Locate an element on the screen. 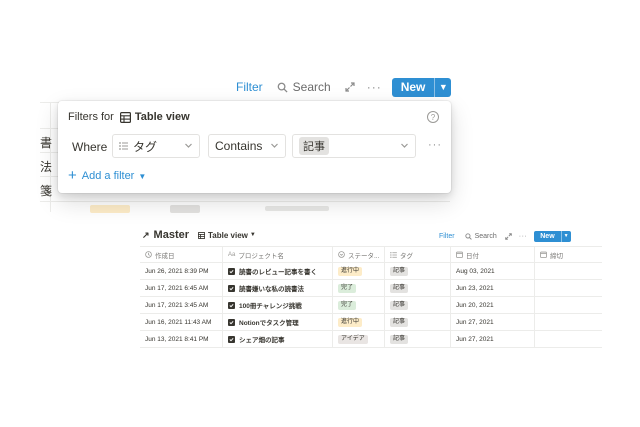 This screenshot has height=427, width=640. clock-icon is located at coordinates (148, 254).